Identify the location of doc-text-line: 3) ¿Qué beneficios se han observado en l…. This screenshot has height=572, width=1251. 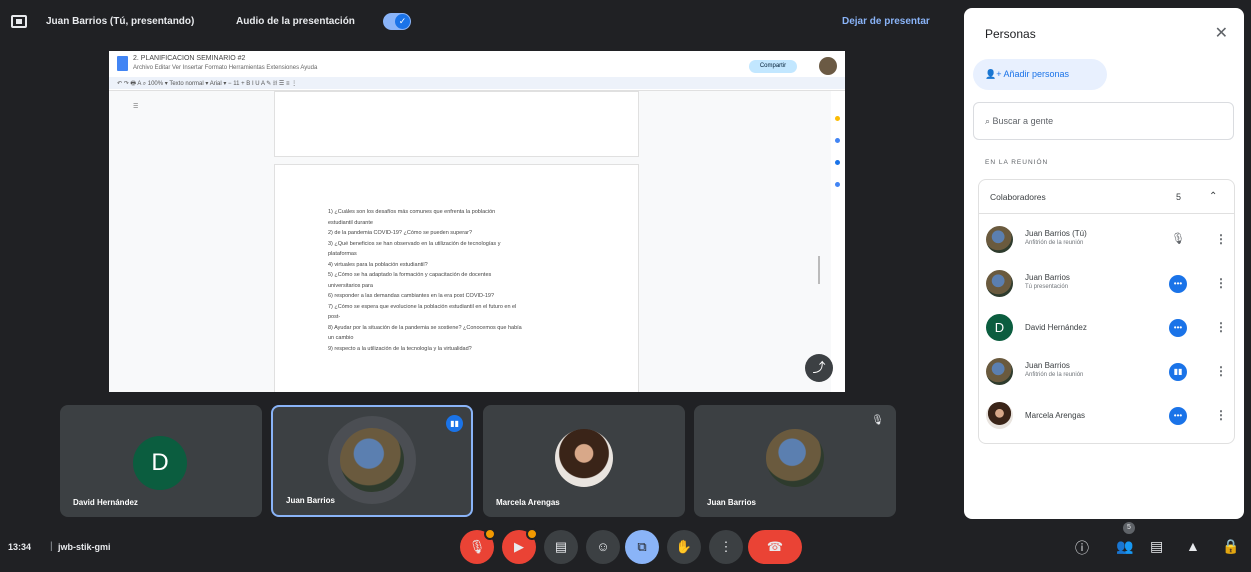
(414, 243).